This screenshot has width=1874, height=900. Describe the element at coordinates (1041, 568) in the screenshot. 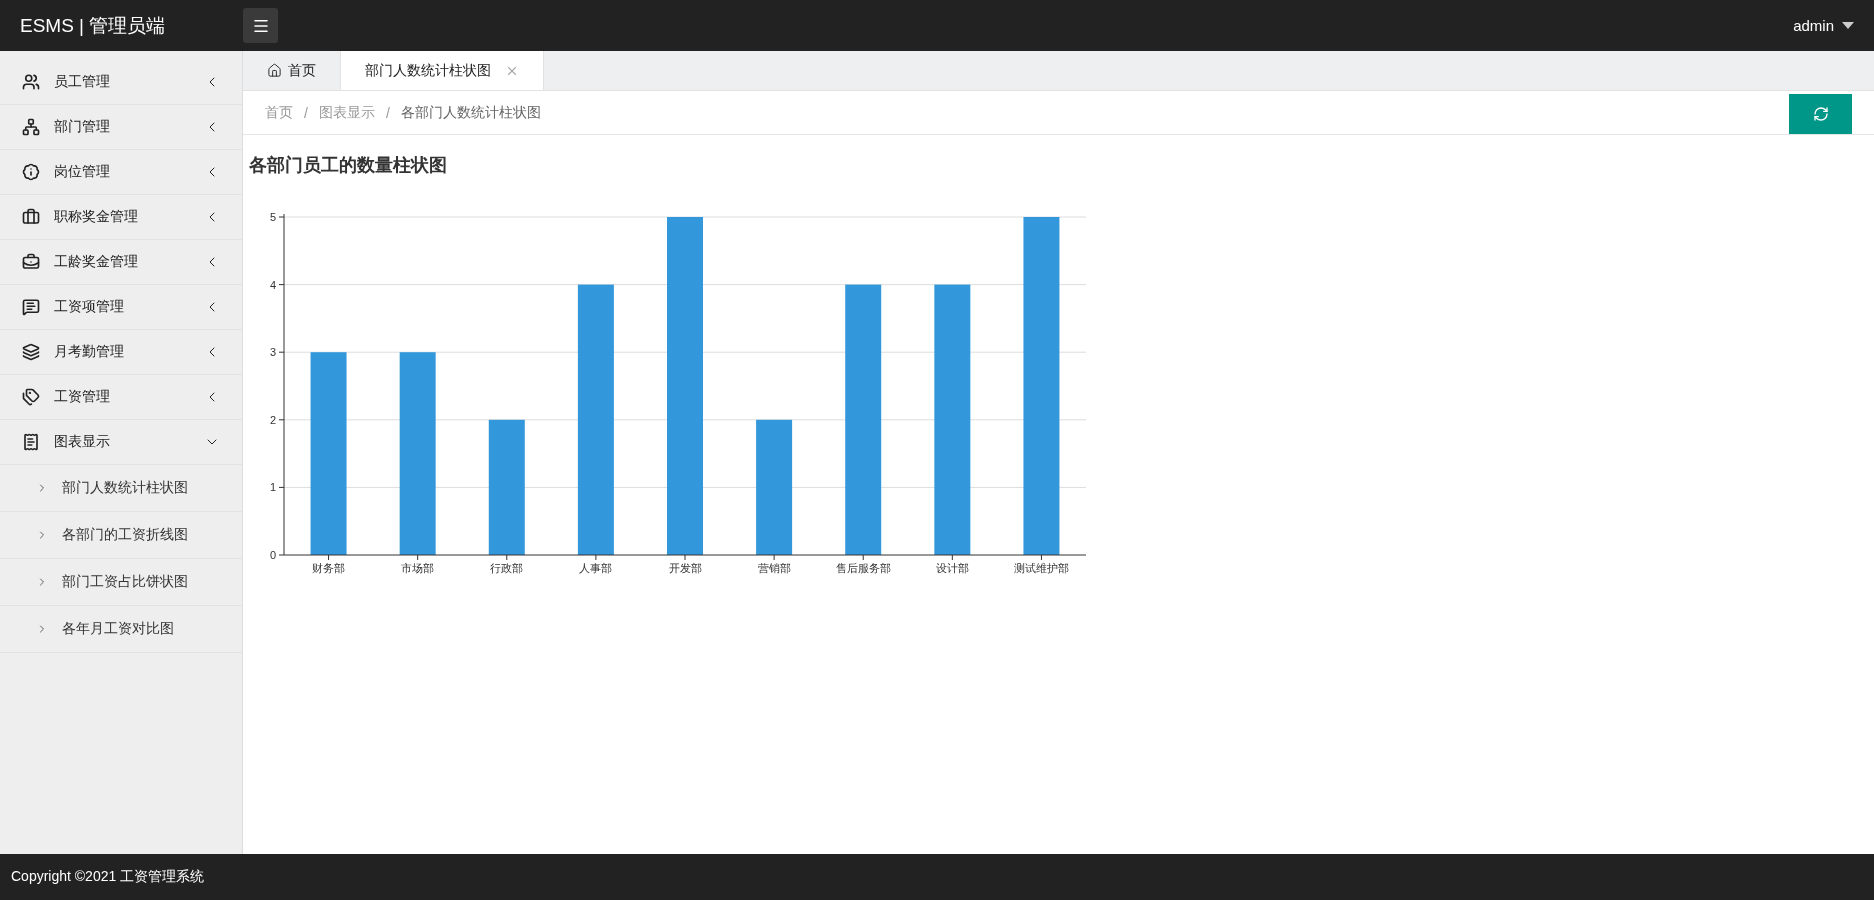

I see `x-tick-label: 测试维护部` at that location.